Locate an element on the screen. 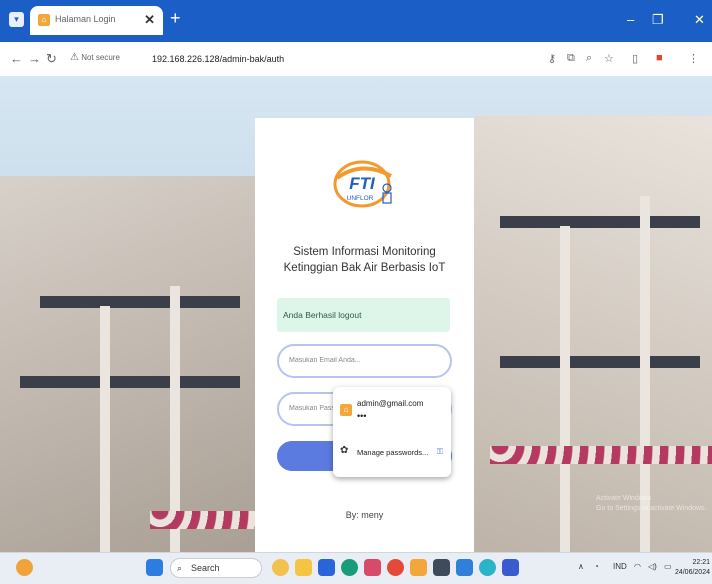 This screenshot has width=712, height=584. email-input is located at coordinates (364, 360).